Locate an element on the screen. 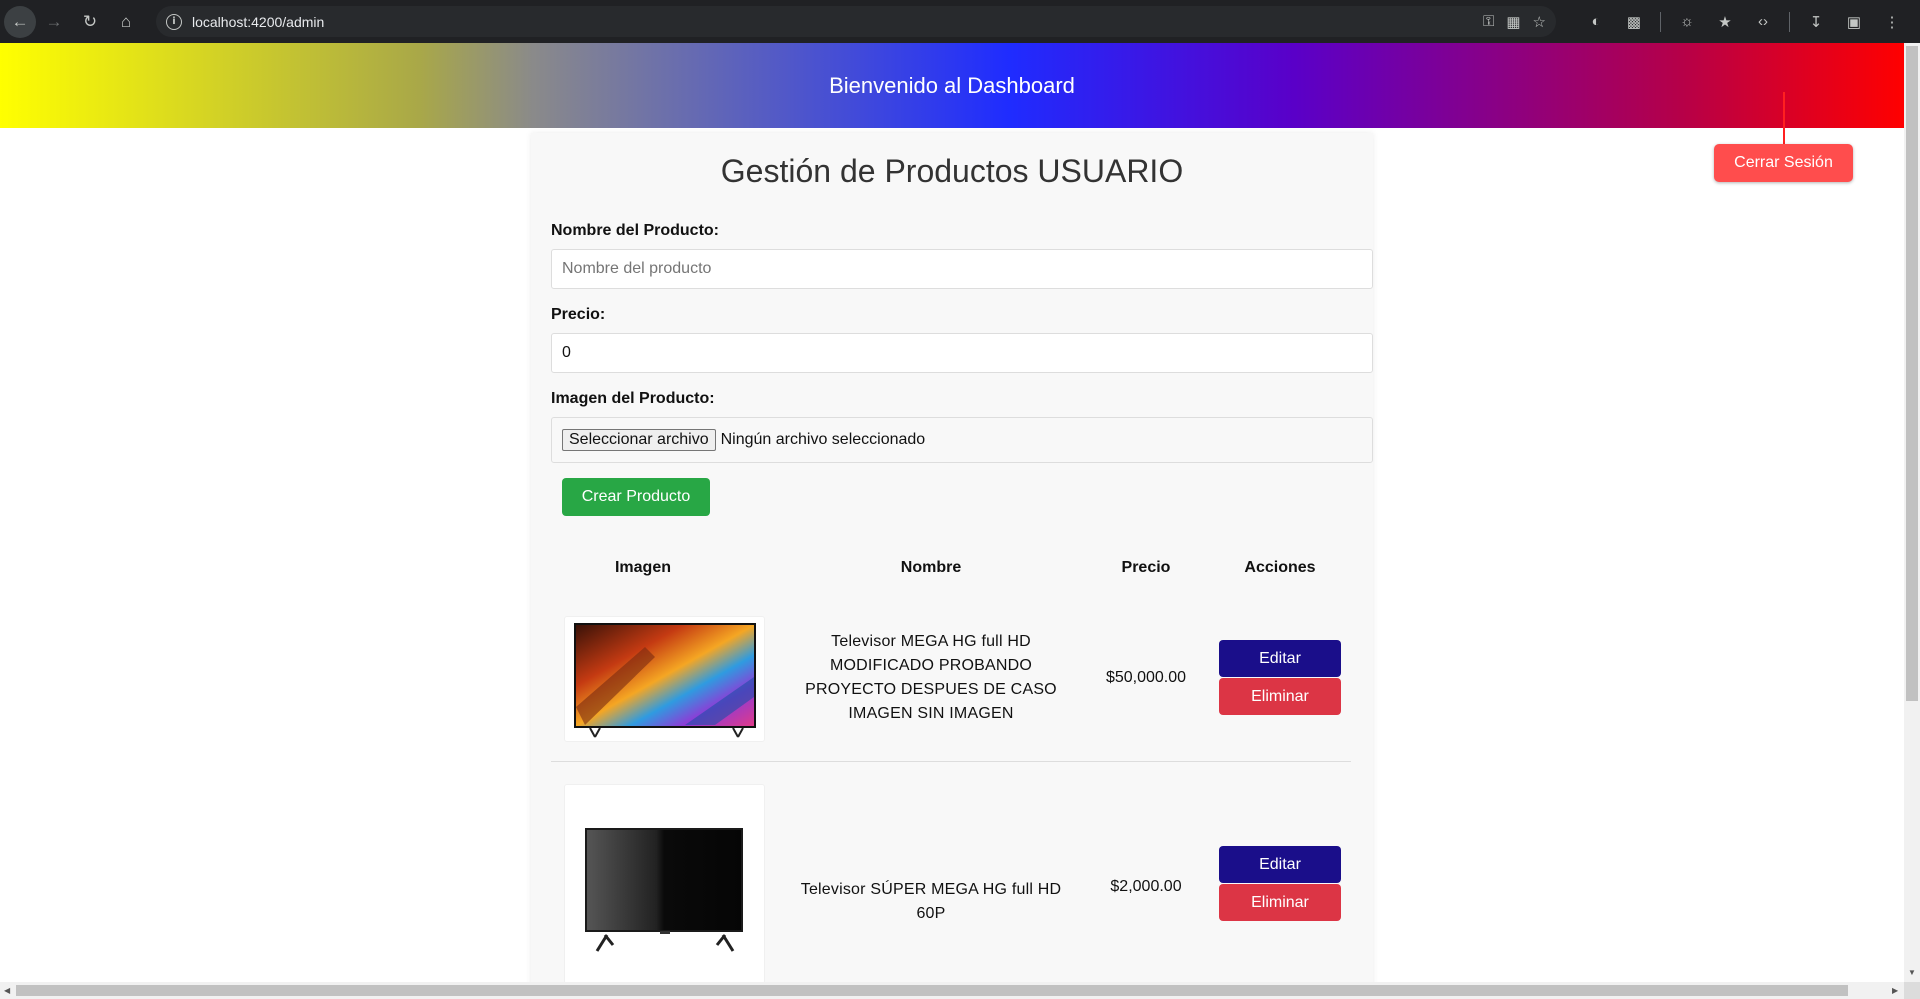  file-status: Ningún archivo seleccionado is located at coordinates (823, 439).